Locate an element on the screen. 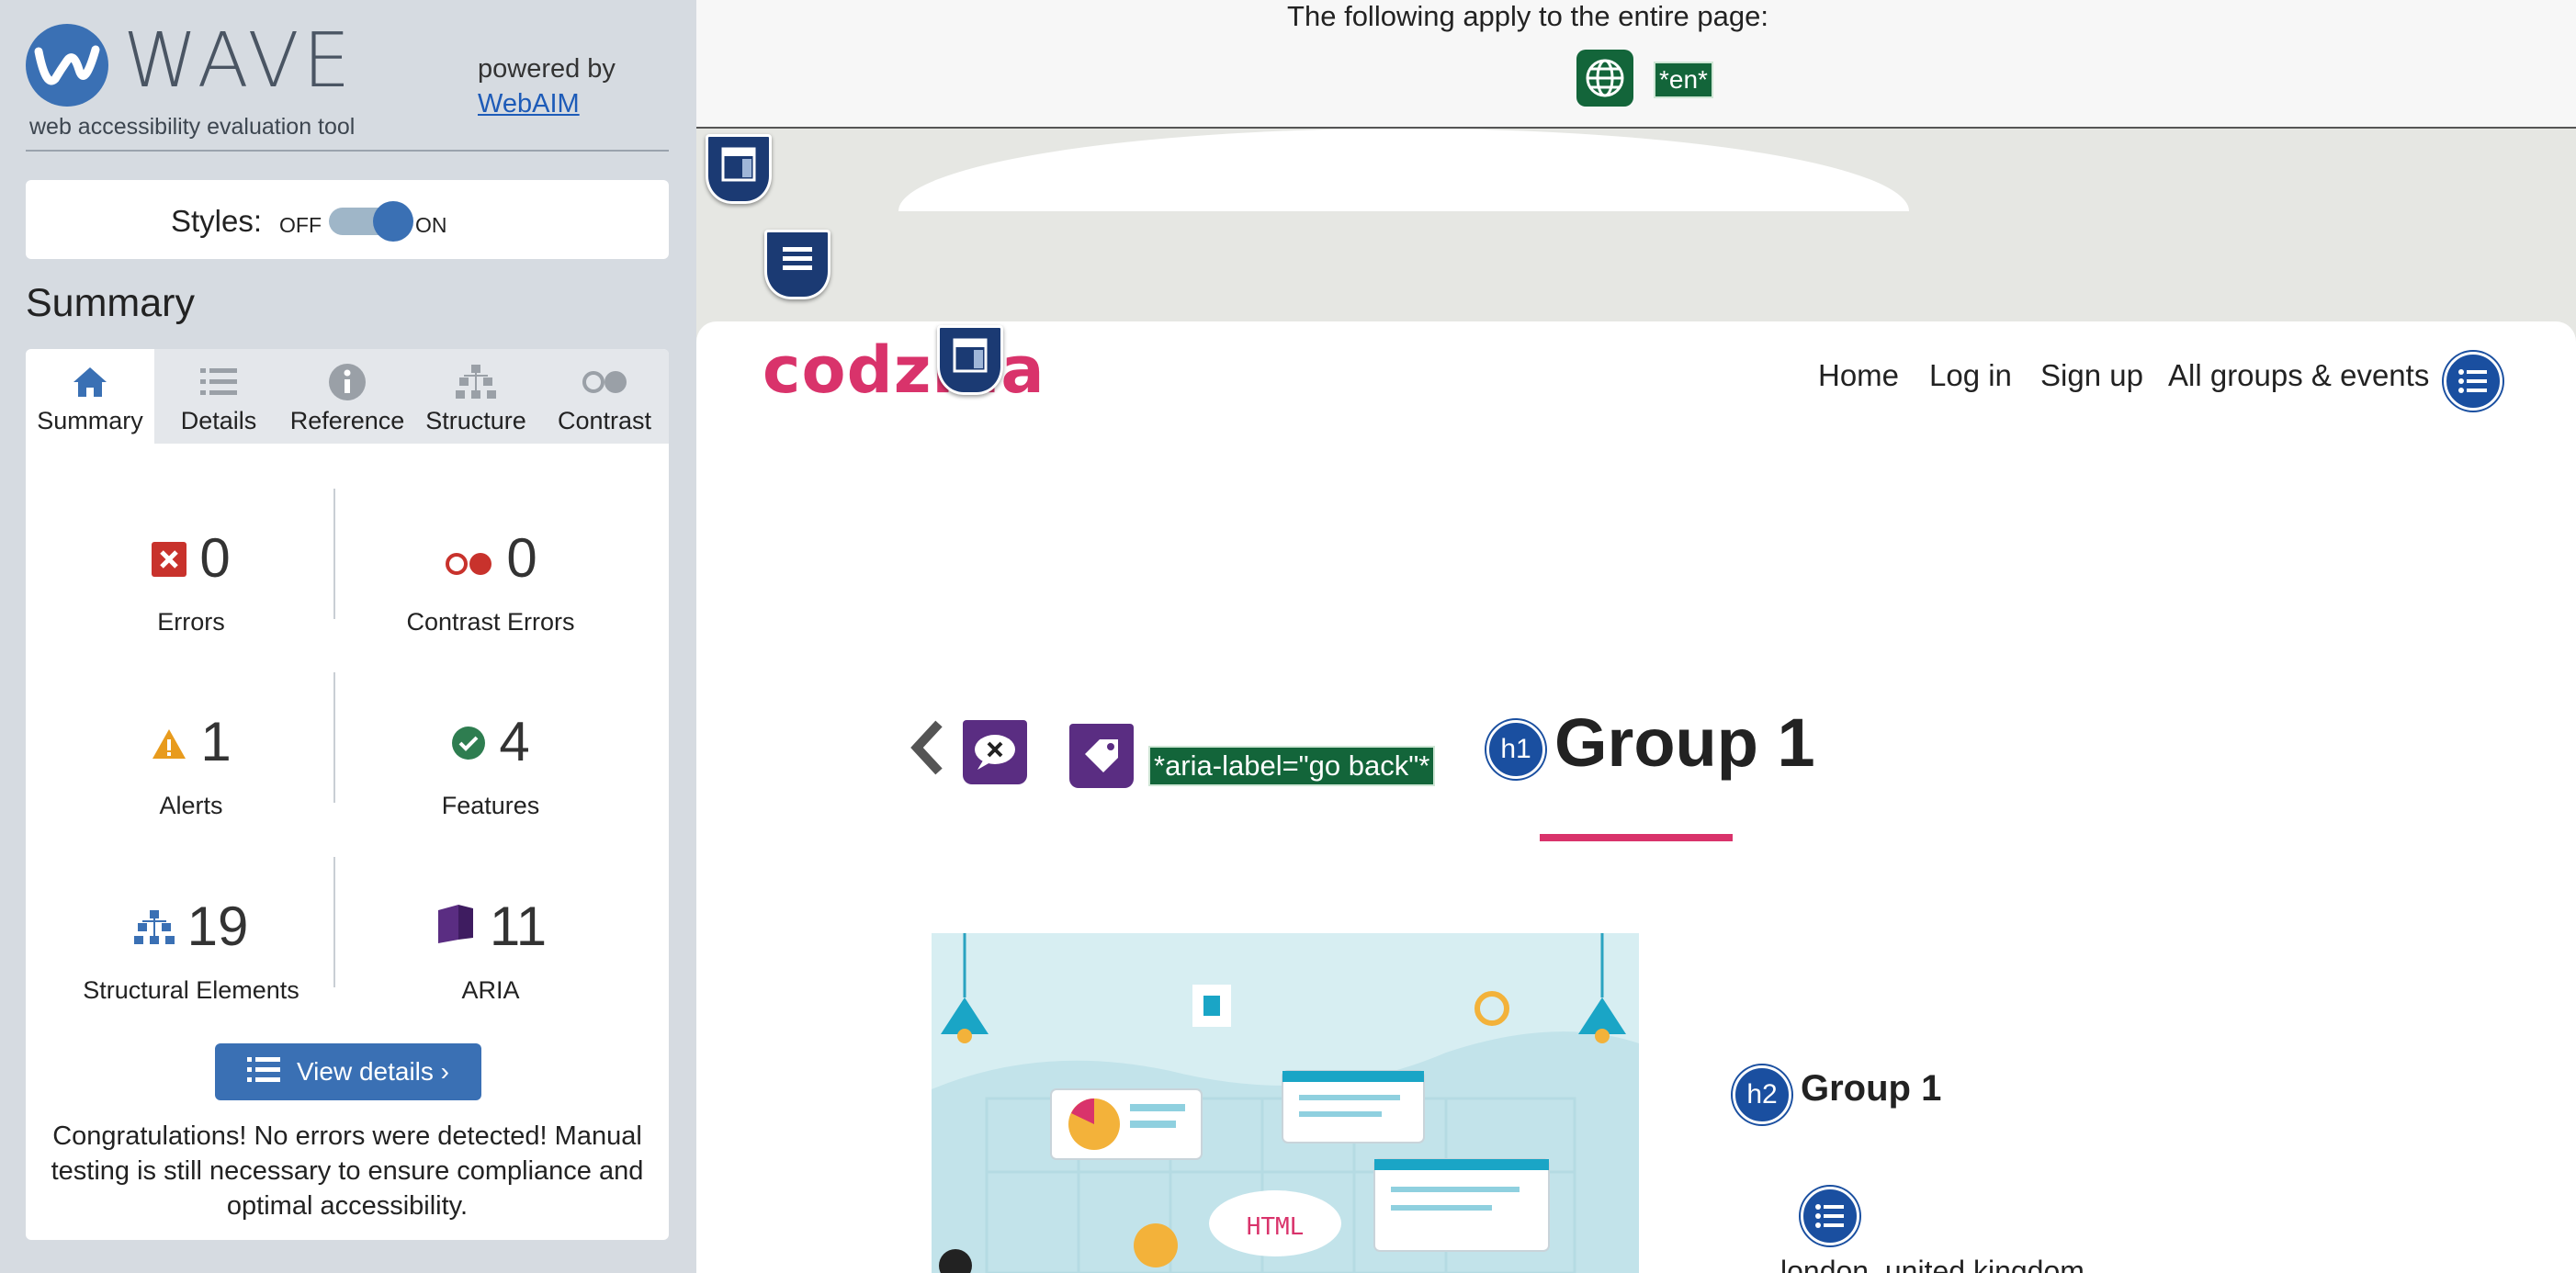 This screenshot has width=2576, height=1273. tab-label: Reference is located at coordinates (347, 420).